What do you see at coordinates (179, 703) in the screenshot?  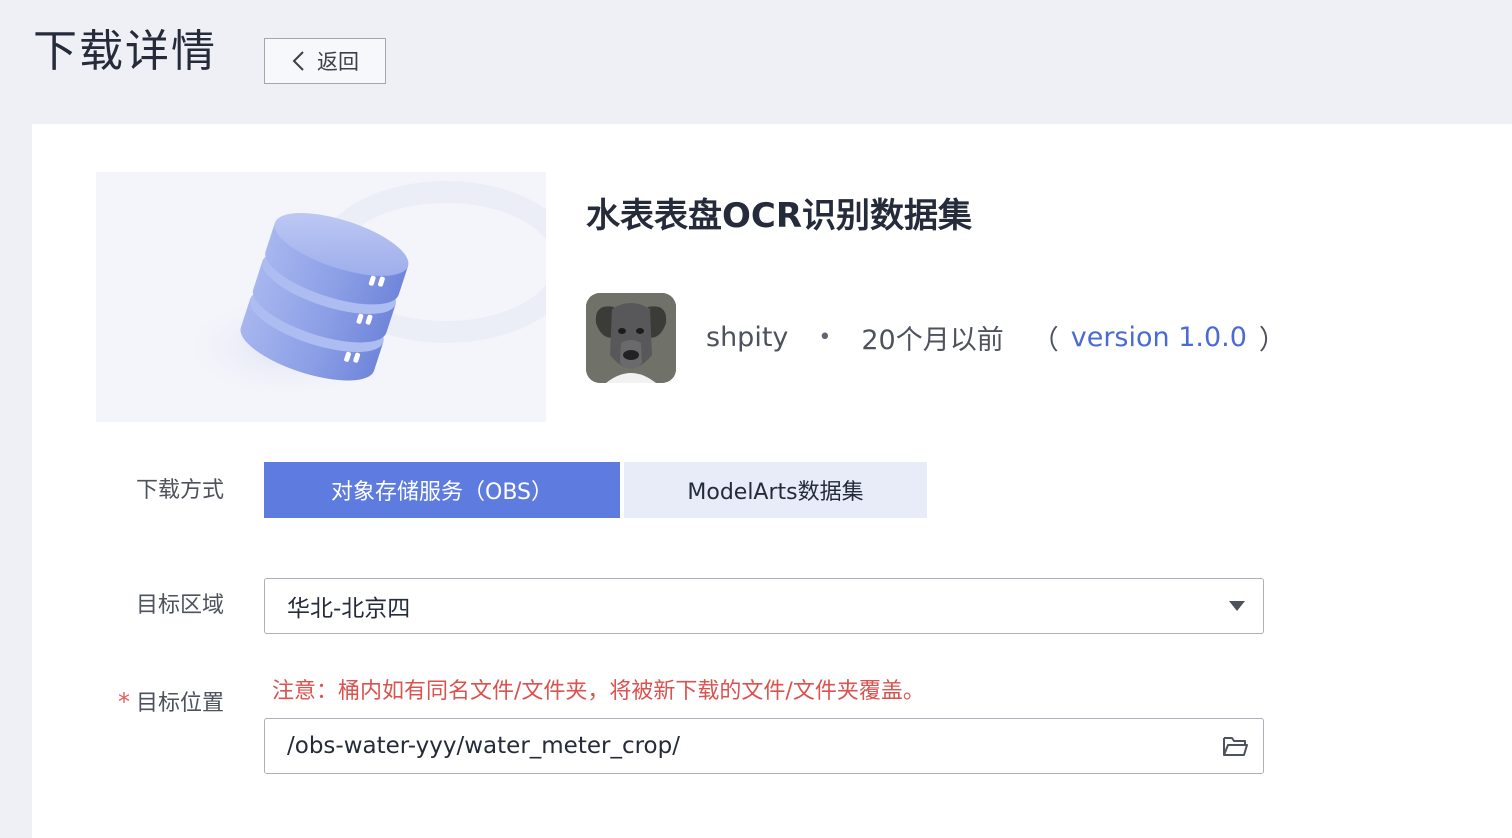 I see `target-location-text: 目标位置` at bounding box center [179, 703].